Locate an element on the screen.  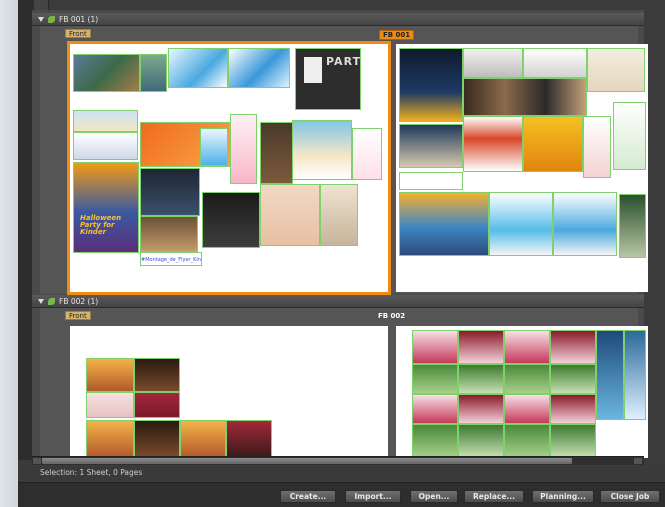
horizontal-scrollbar is located at coordinates (338, 460).